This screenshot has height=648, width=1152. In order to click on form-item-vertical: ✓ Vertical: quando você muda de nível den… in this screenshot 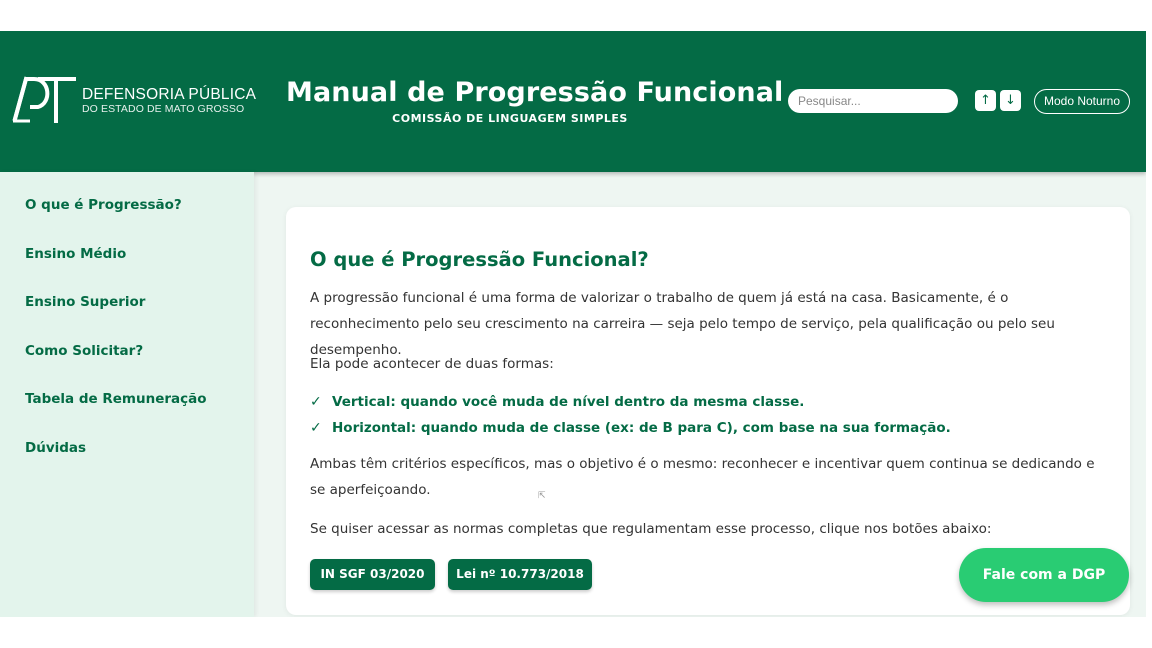, I will do `click(557, 402)`.